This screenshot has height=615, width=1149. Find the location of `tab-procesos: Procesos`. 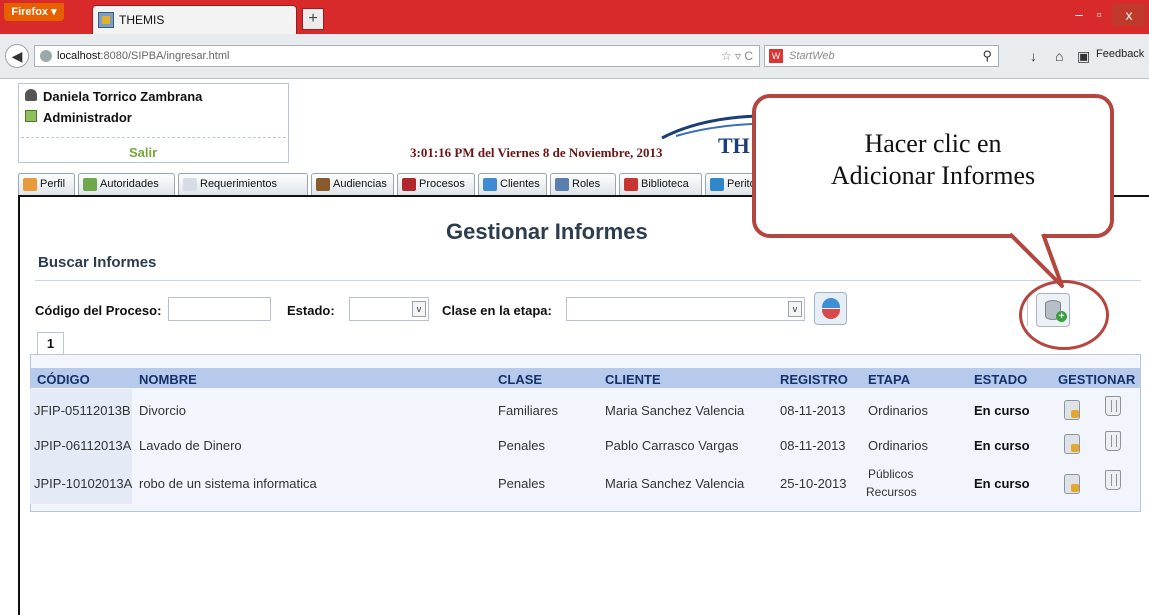

tab-procesos: Procesos is located at coordinates (436, 184).